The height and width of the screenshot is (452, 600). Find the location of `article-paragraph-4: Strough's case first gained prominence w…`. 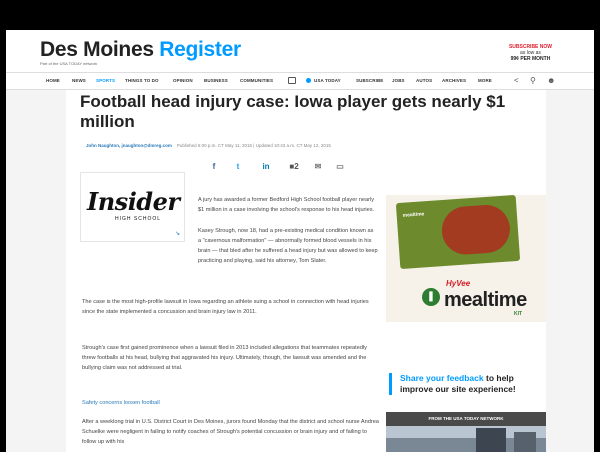

article-paragraph-4: Strough's case first gained prominence w… is located at coordinates (224, 358).